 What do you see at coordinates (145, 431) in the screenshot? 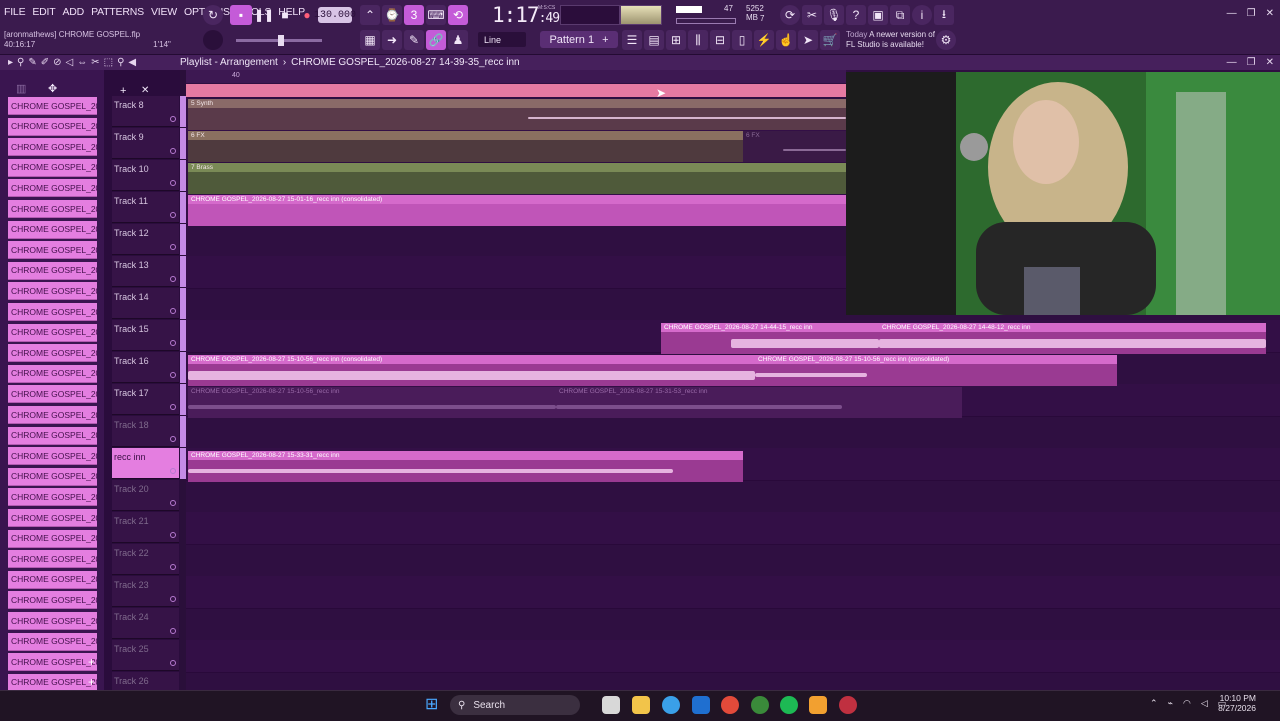
I see `track-header: Track 18` at bounding box center [145, 431].